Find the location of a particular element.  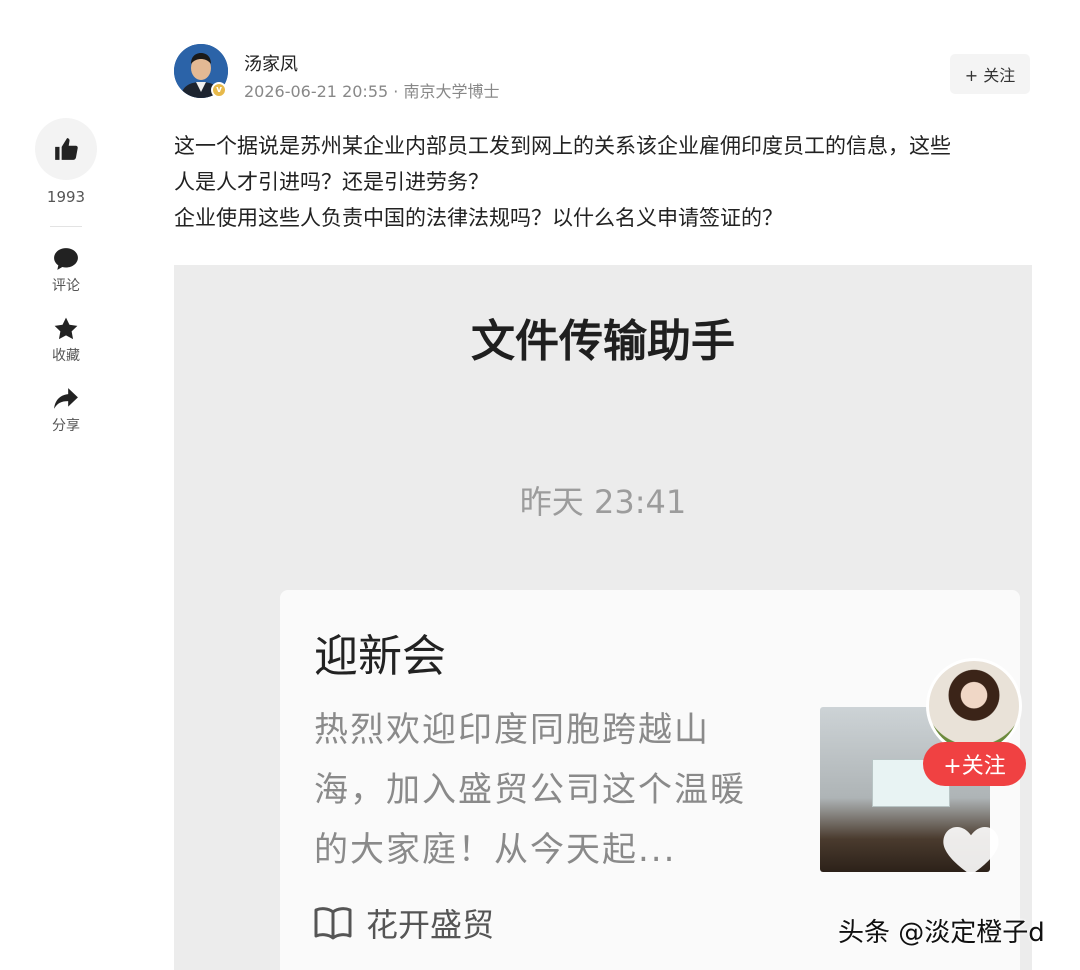

like-count: 1993 is located at coordinates (66, 197).